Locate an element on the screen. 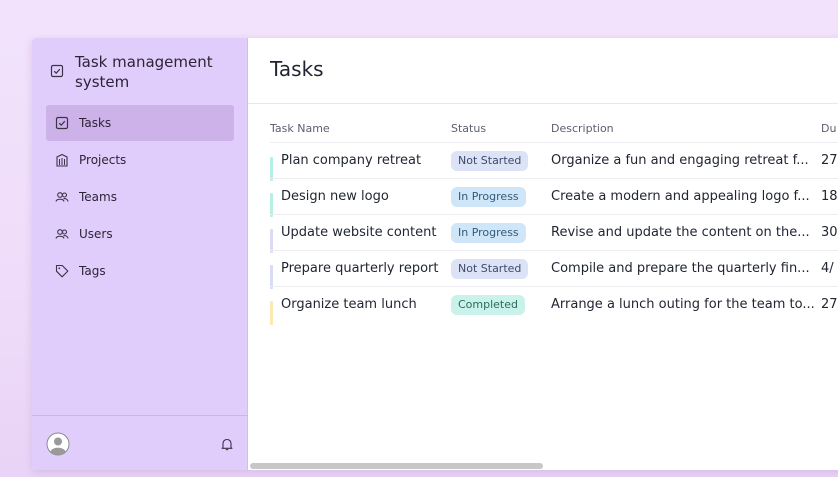 The width and height of the screenshot is (838, 477). task-name-cell: Design new logo is located at coordinates (360, 203).